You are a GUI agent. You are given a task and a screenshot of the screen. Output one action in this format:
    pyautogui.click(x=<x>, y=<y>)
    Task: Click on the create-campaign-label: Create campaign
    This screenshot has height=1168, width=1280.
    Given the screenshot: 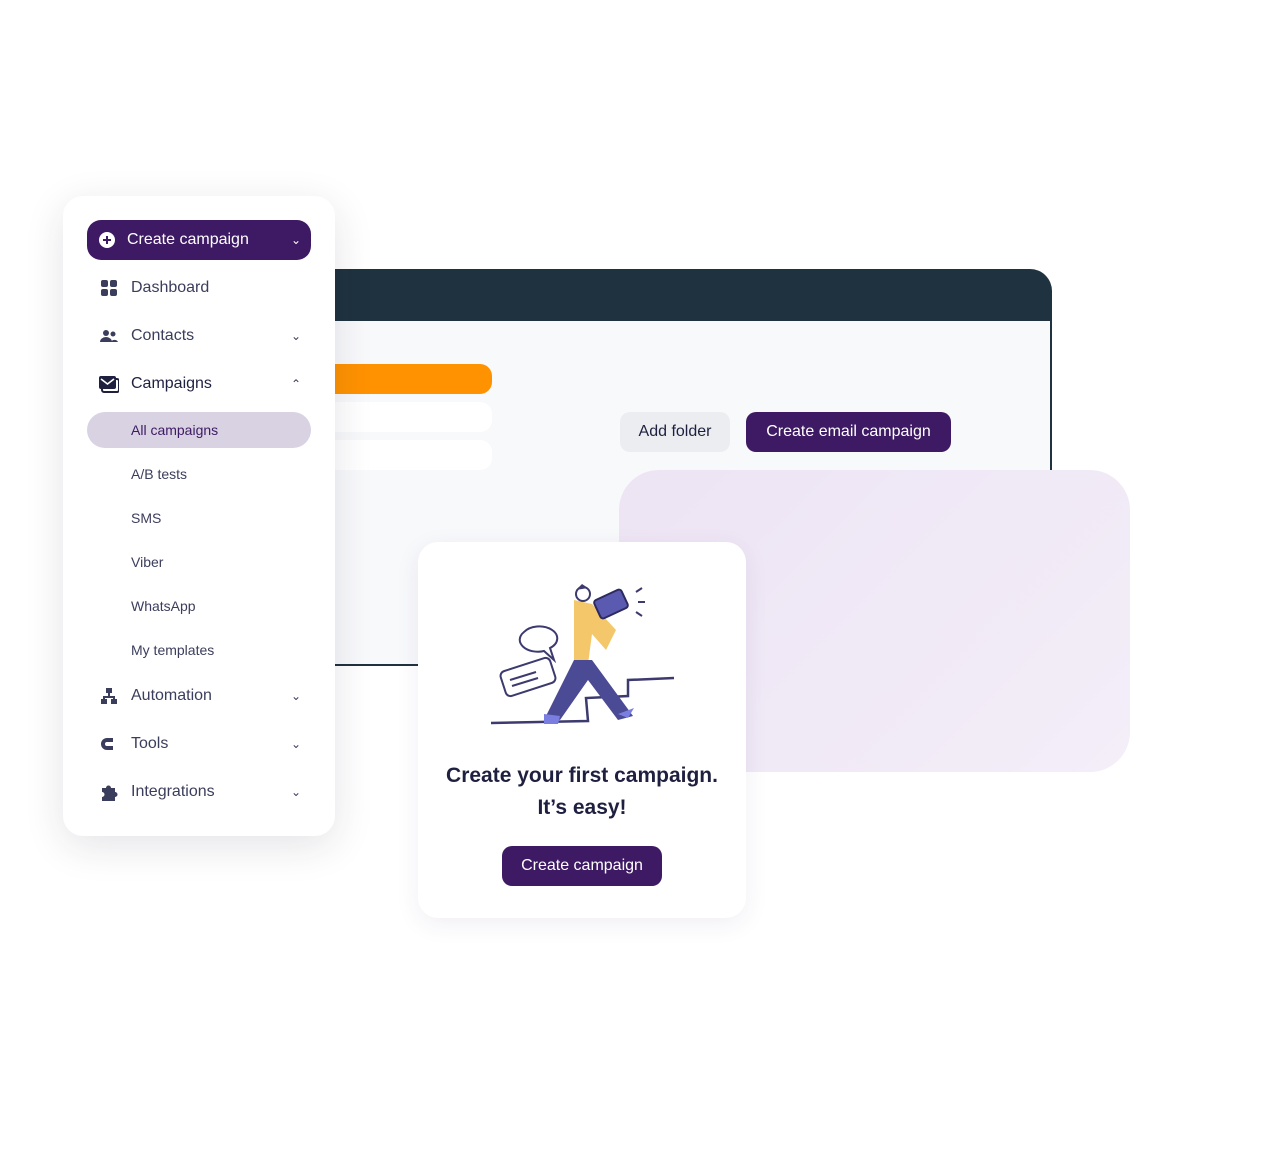 What is the action you would take?
    pyautogui.click(x=188, y=239)
    